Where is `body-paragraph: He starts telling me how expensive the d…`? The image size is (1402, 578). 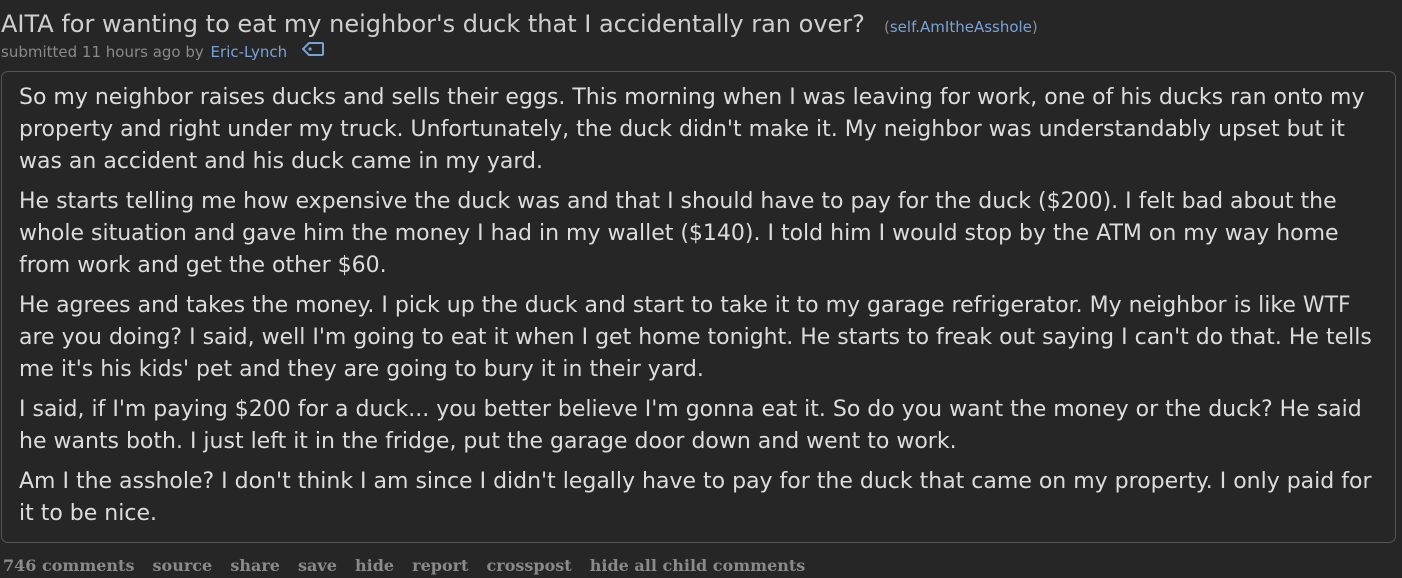
body-paragraph: He starts telling me how expensive the d… is located at coordinates (679, 233).